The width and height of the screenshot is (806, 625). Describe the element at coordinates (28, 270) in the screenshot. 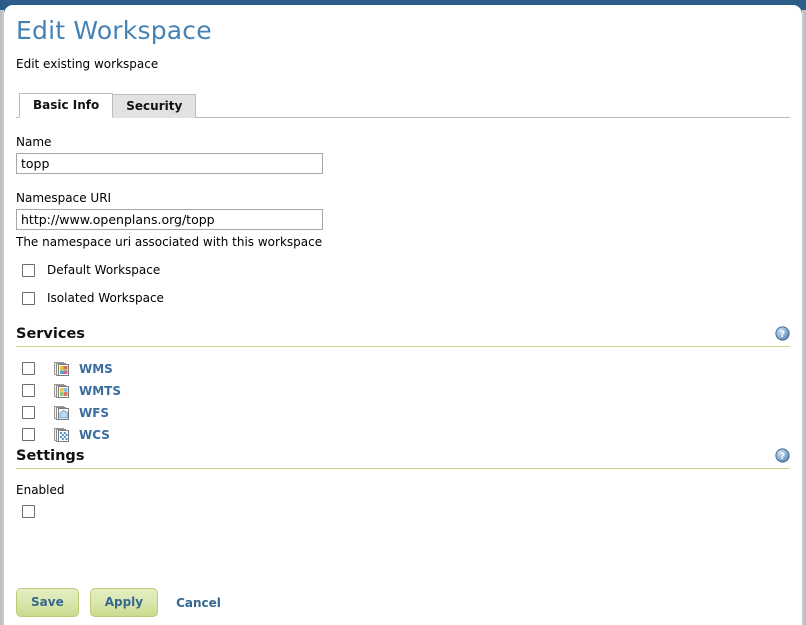

I see `default-workspace-checkbox` at that location.